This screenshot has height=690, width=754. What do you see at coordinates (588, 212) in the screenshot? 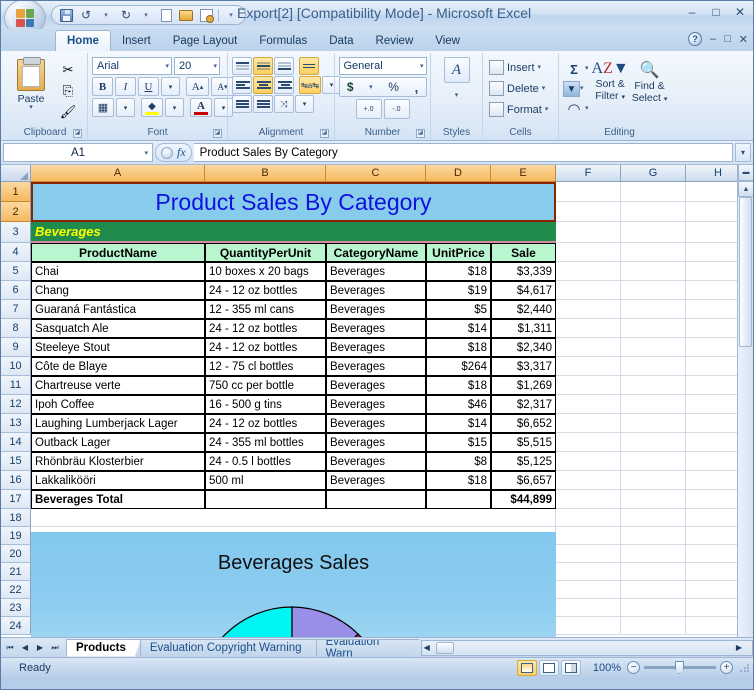
I see `cell-f2` at bounding box center [588, 212].